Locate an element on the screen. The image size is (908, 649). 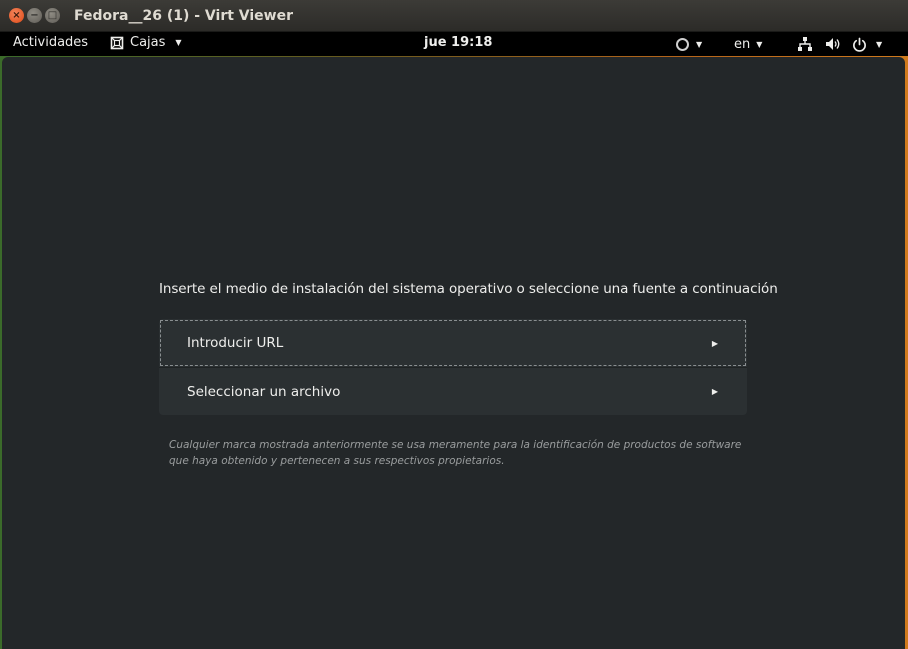
window-title: Fedora__26 (1) - Virt Viewer is located at coordinates (184, 15).